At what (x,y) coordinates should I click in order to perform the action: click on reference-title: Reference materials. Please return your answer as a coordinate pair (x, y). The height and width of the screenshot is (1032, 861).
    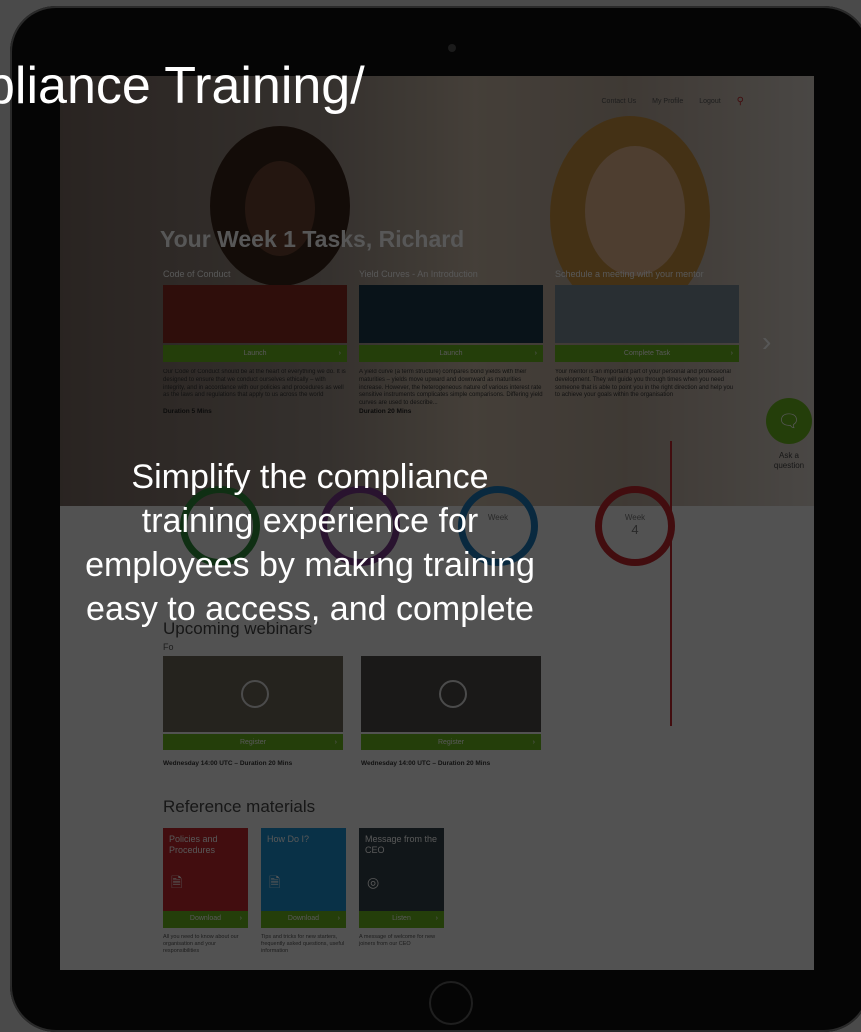
    Looking at the image, I should click on (239, 806).